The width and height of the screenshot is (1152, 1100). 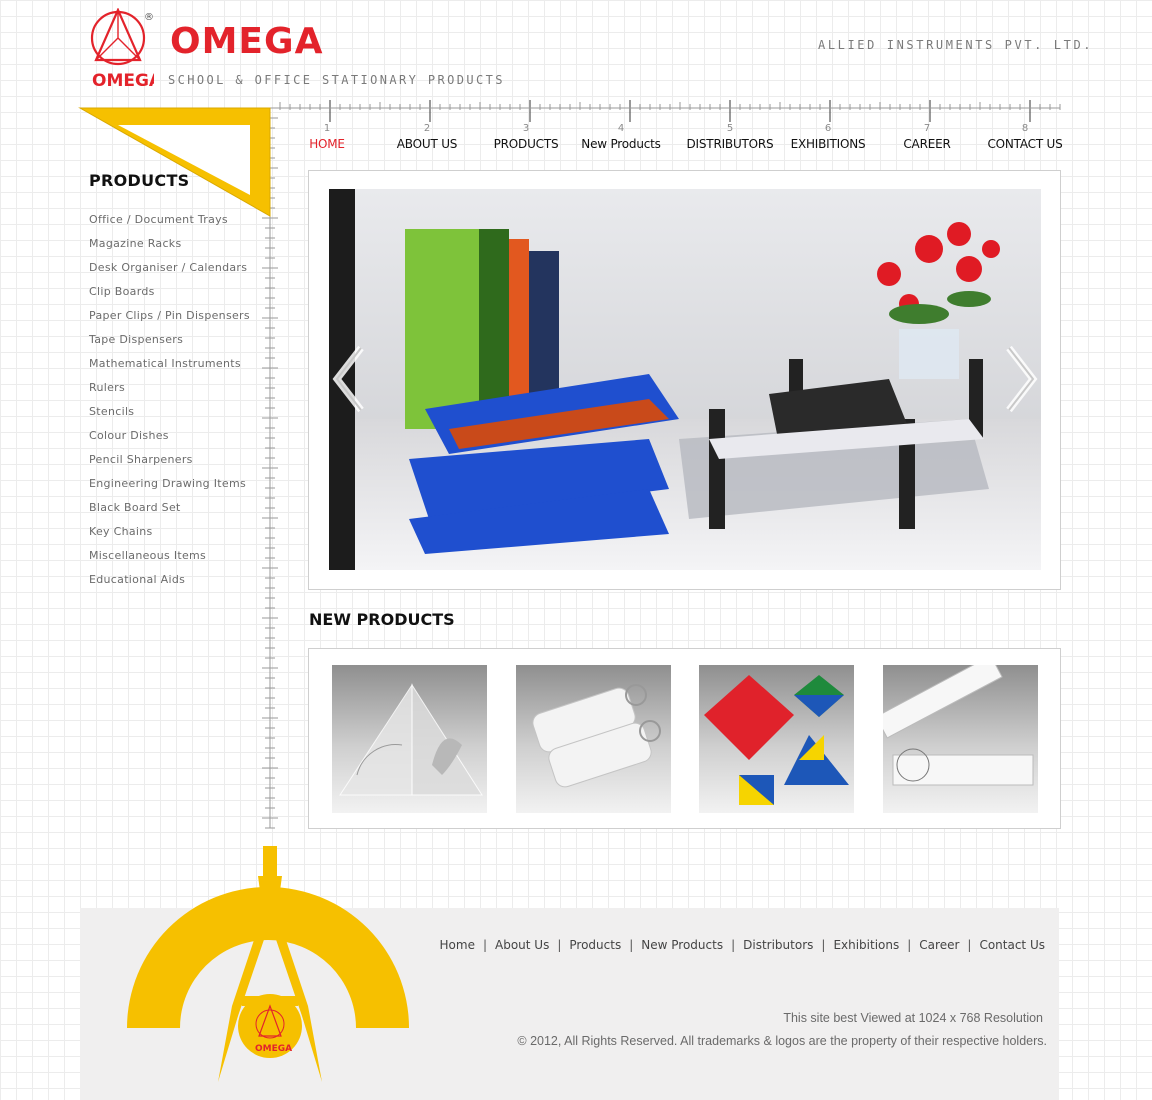 What do you see at coordinates (268, 964) in the screenshot?
I see `compass-protractor-icon: OMEGA` at bounding box center [268, 964].